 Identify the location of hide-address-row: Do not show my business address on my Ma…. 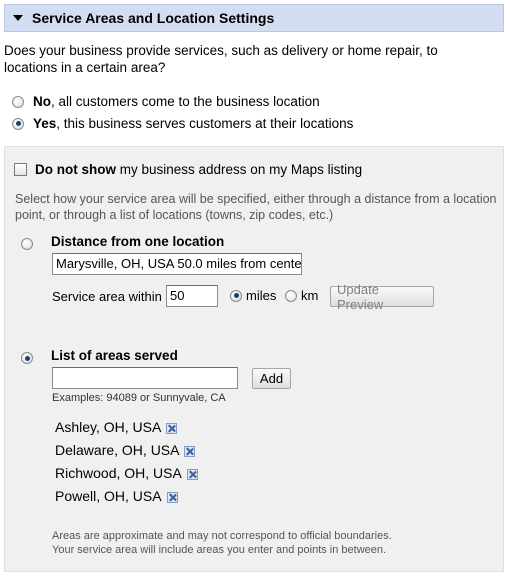
(188, 169).